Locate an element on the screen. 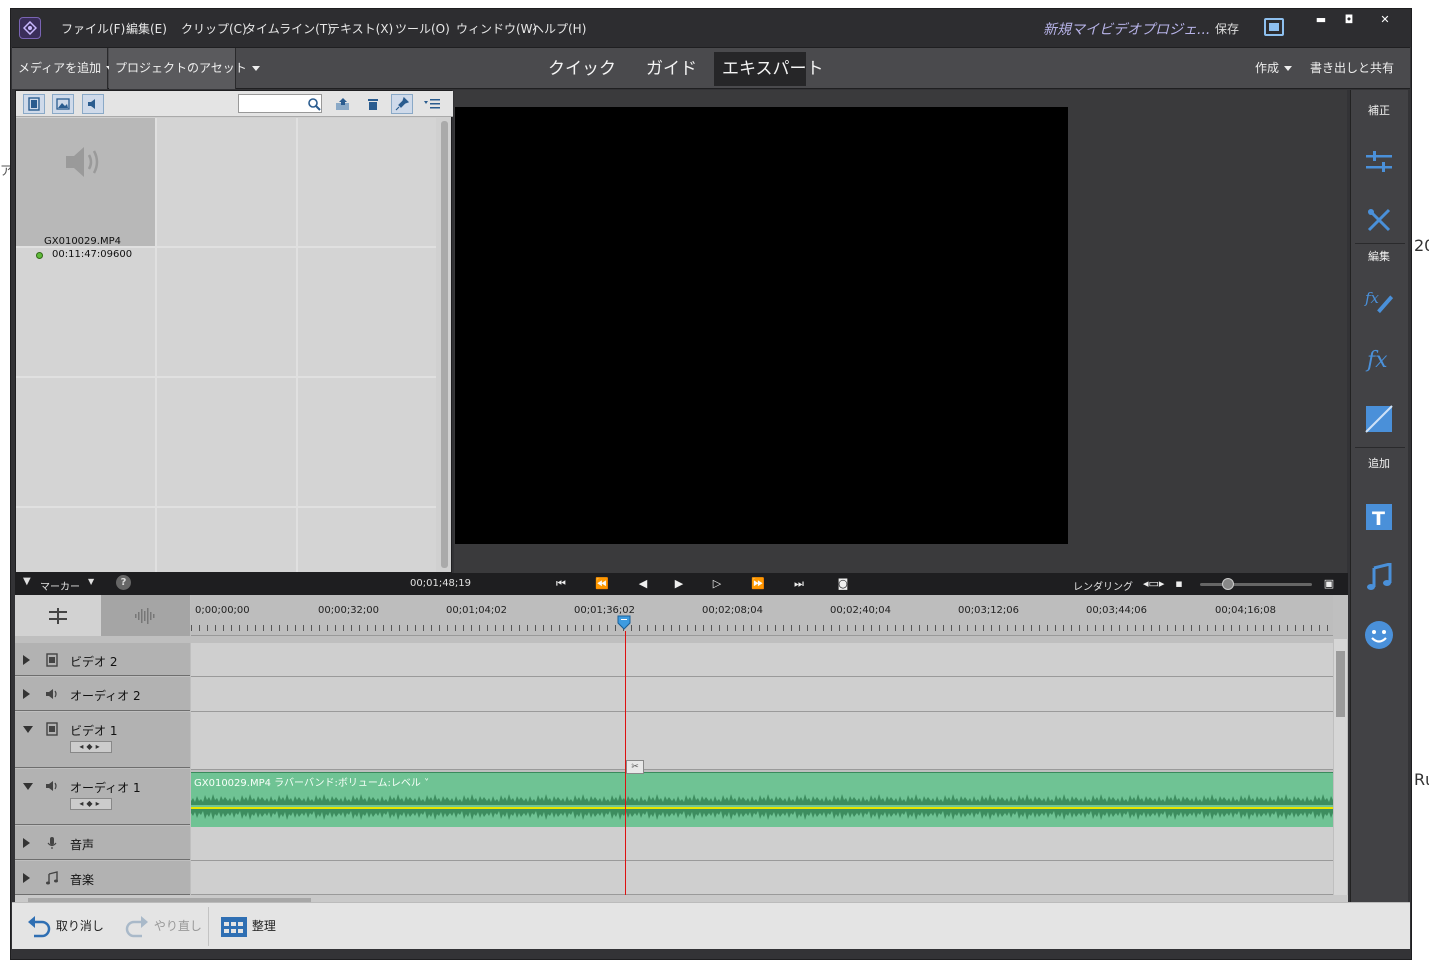  fit-timeline-icon: ◂▭▸ is located at coordinates (1153, 584).